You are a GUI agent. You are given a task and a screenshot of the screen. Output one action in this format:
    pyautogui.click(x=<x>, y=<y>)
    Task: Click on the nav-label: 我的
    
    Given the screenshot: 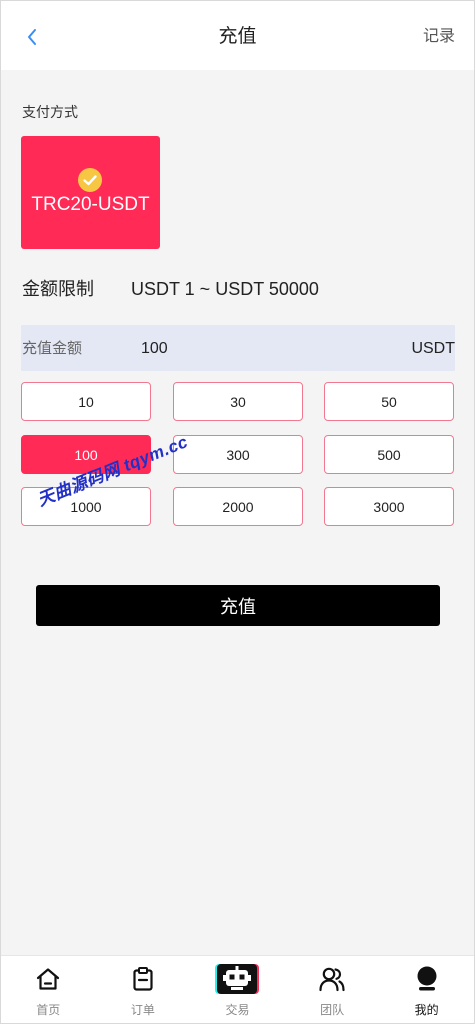 What is the action you would take?
    pyautogui.click(x=426, y=1010)
    